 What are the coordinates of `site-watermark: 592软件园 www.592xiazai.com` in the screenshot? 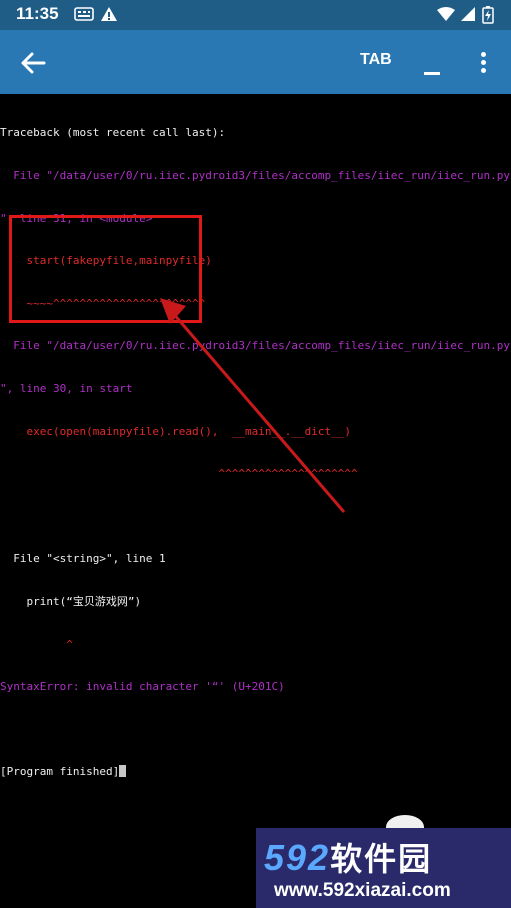 It's located at (383, 868).